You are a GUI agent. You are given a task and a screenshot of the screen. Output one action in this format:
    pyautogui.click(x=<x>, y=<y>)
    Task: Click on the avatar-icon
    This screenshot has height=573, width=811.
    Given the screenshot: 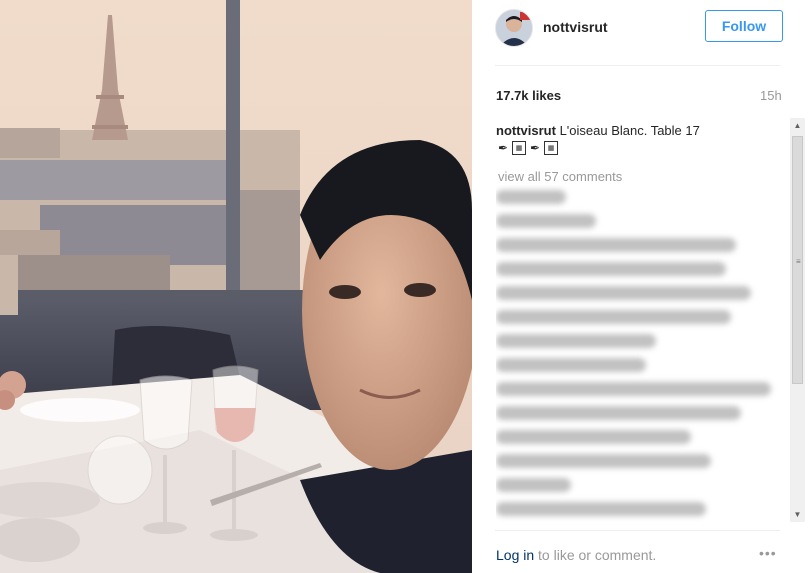 What is the action you would take?
    pyautogui.click(x=514, y=28)
    